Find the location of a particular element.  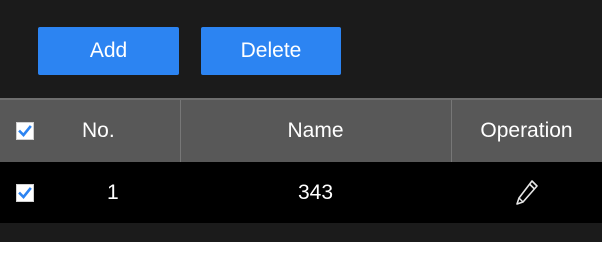

header-operation: Operation is located at coordinates (526, 131).